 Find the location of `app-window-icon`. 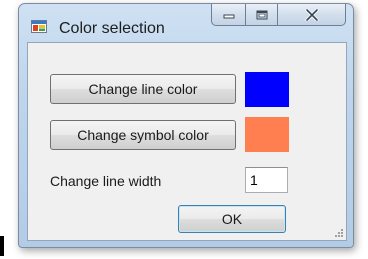

app-window-icon is located at coordinates (39, 26).